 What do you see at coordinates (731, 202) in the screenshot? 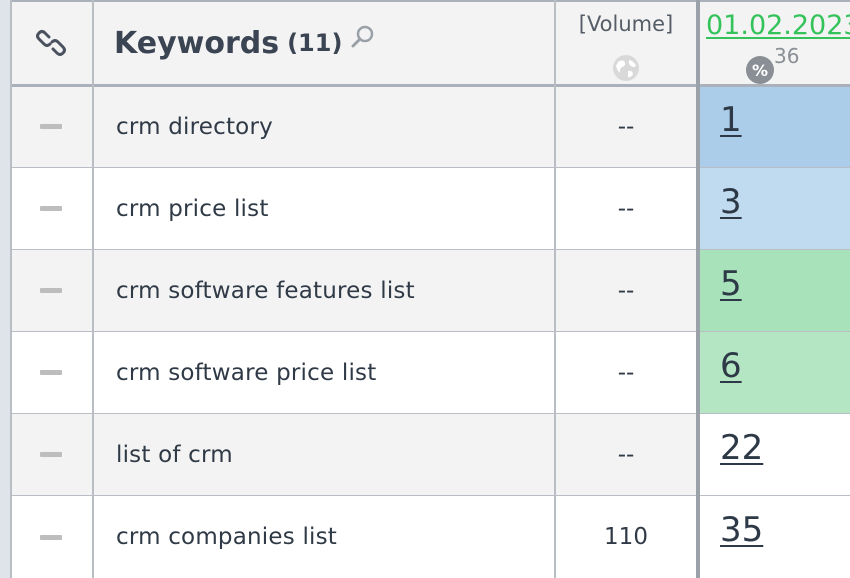
I see `rank-link: 3` at bounding box center [731, 202].